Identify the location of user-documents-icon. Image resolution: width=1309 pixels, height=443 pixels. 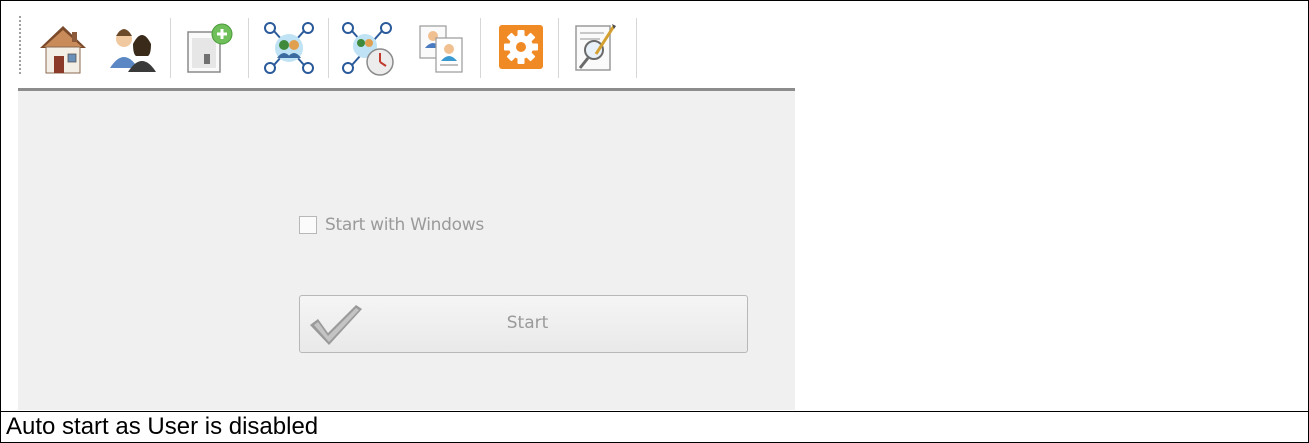
(441, 49).